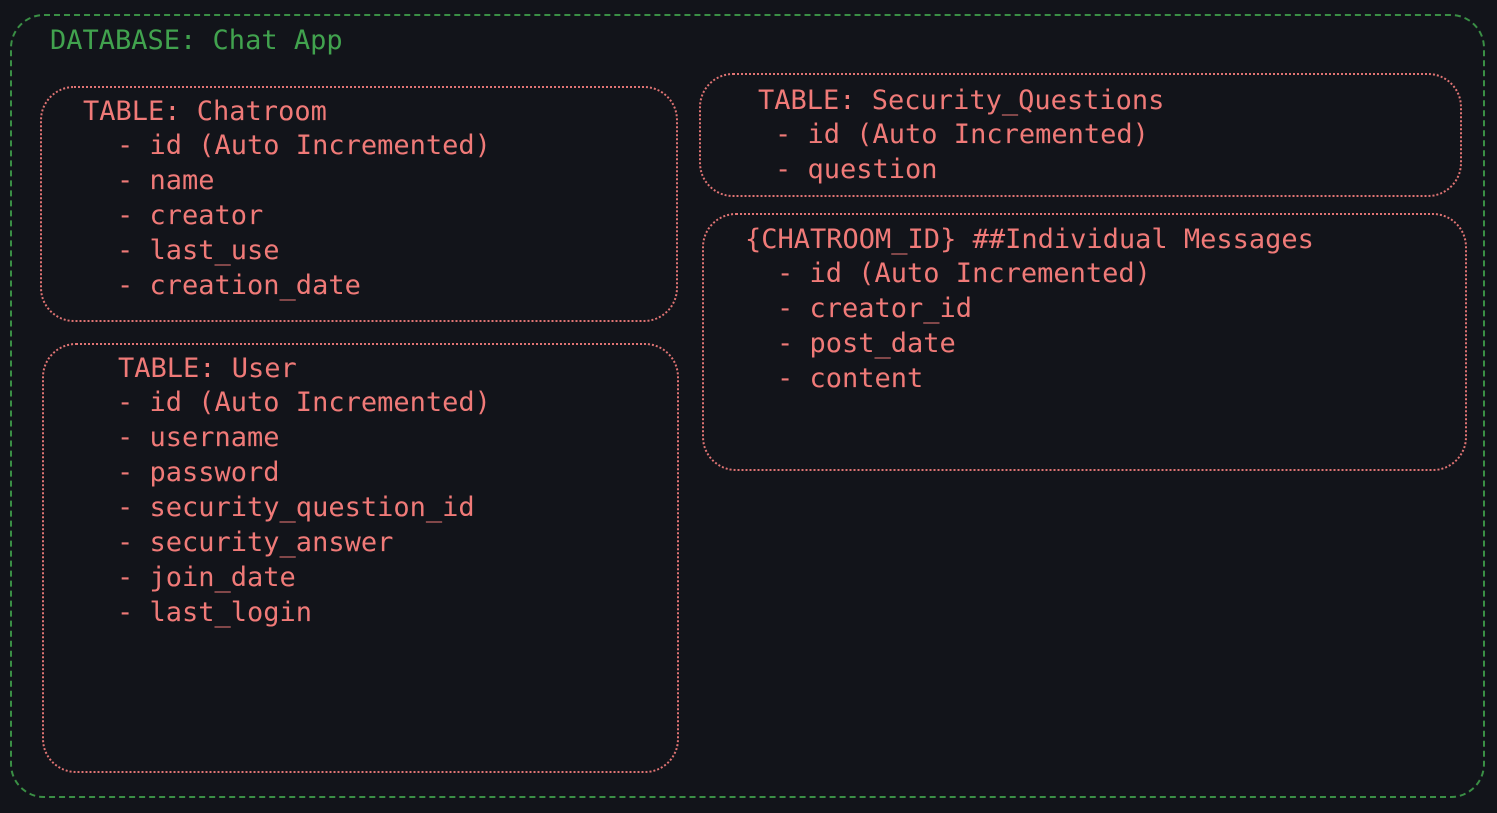  Describe the element at coordinates (856, 169) in the screenshot. I see `table-field: - question` at that location.